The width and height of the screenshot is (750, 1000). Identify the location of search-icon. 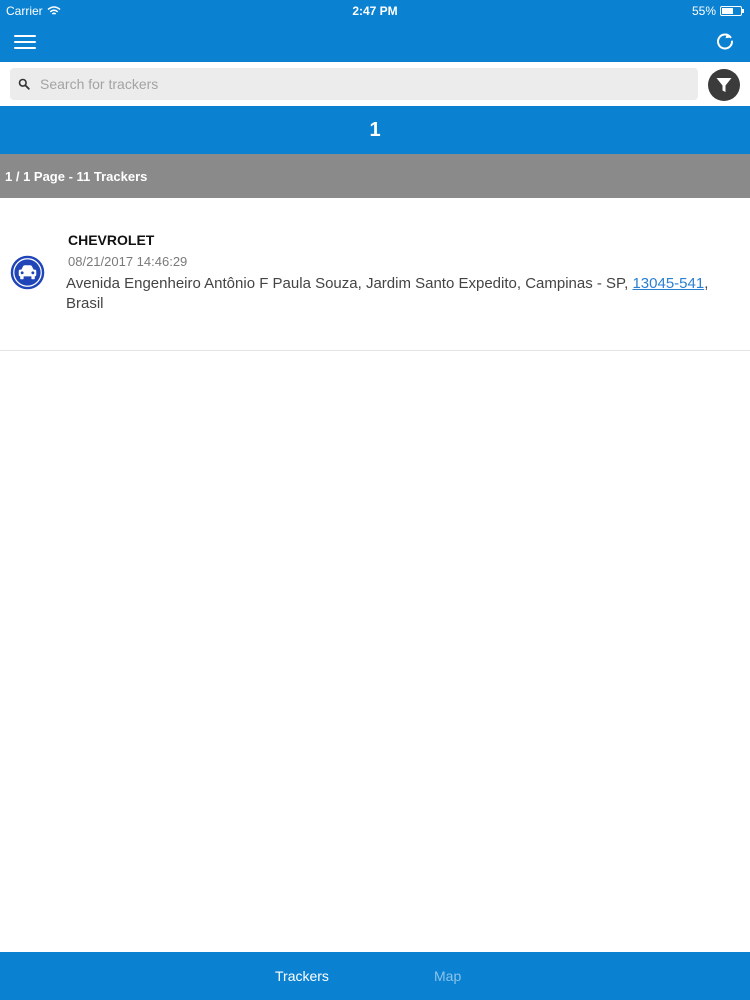
(24, 84).